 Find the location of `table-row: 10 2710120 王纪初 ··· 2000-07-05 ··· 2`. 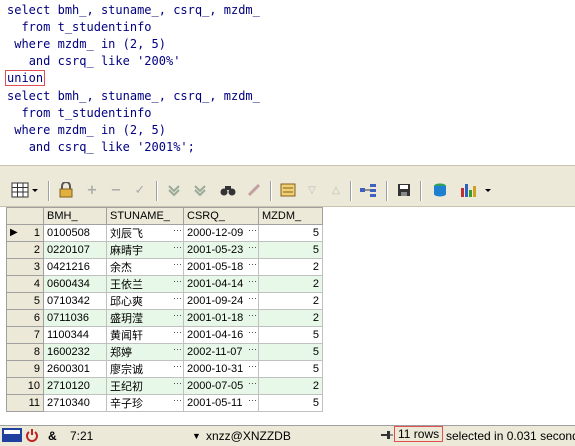

table-row: 10 2710120 王纪初 ··· 2000-07-05 ··· 2 is located at coordinates (164, 386).